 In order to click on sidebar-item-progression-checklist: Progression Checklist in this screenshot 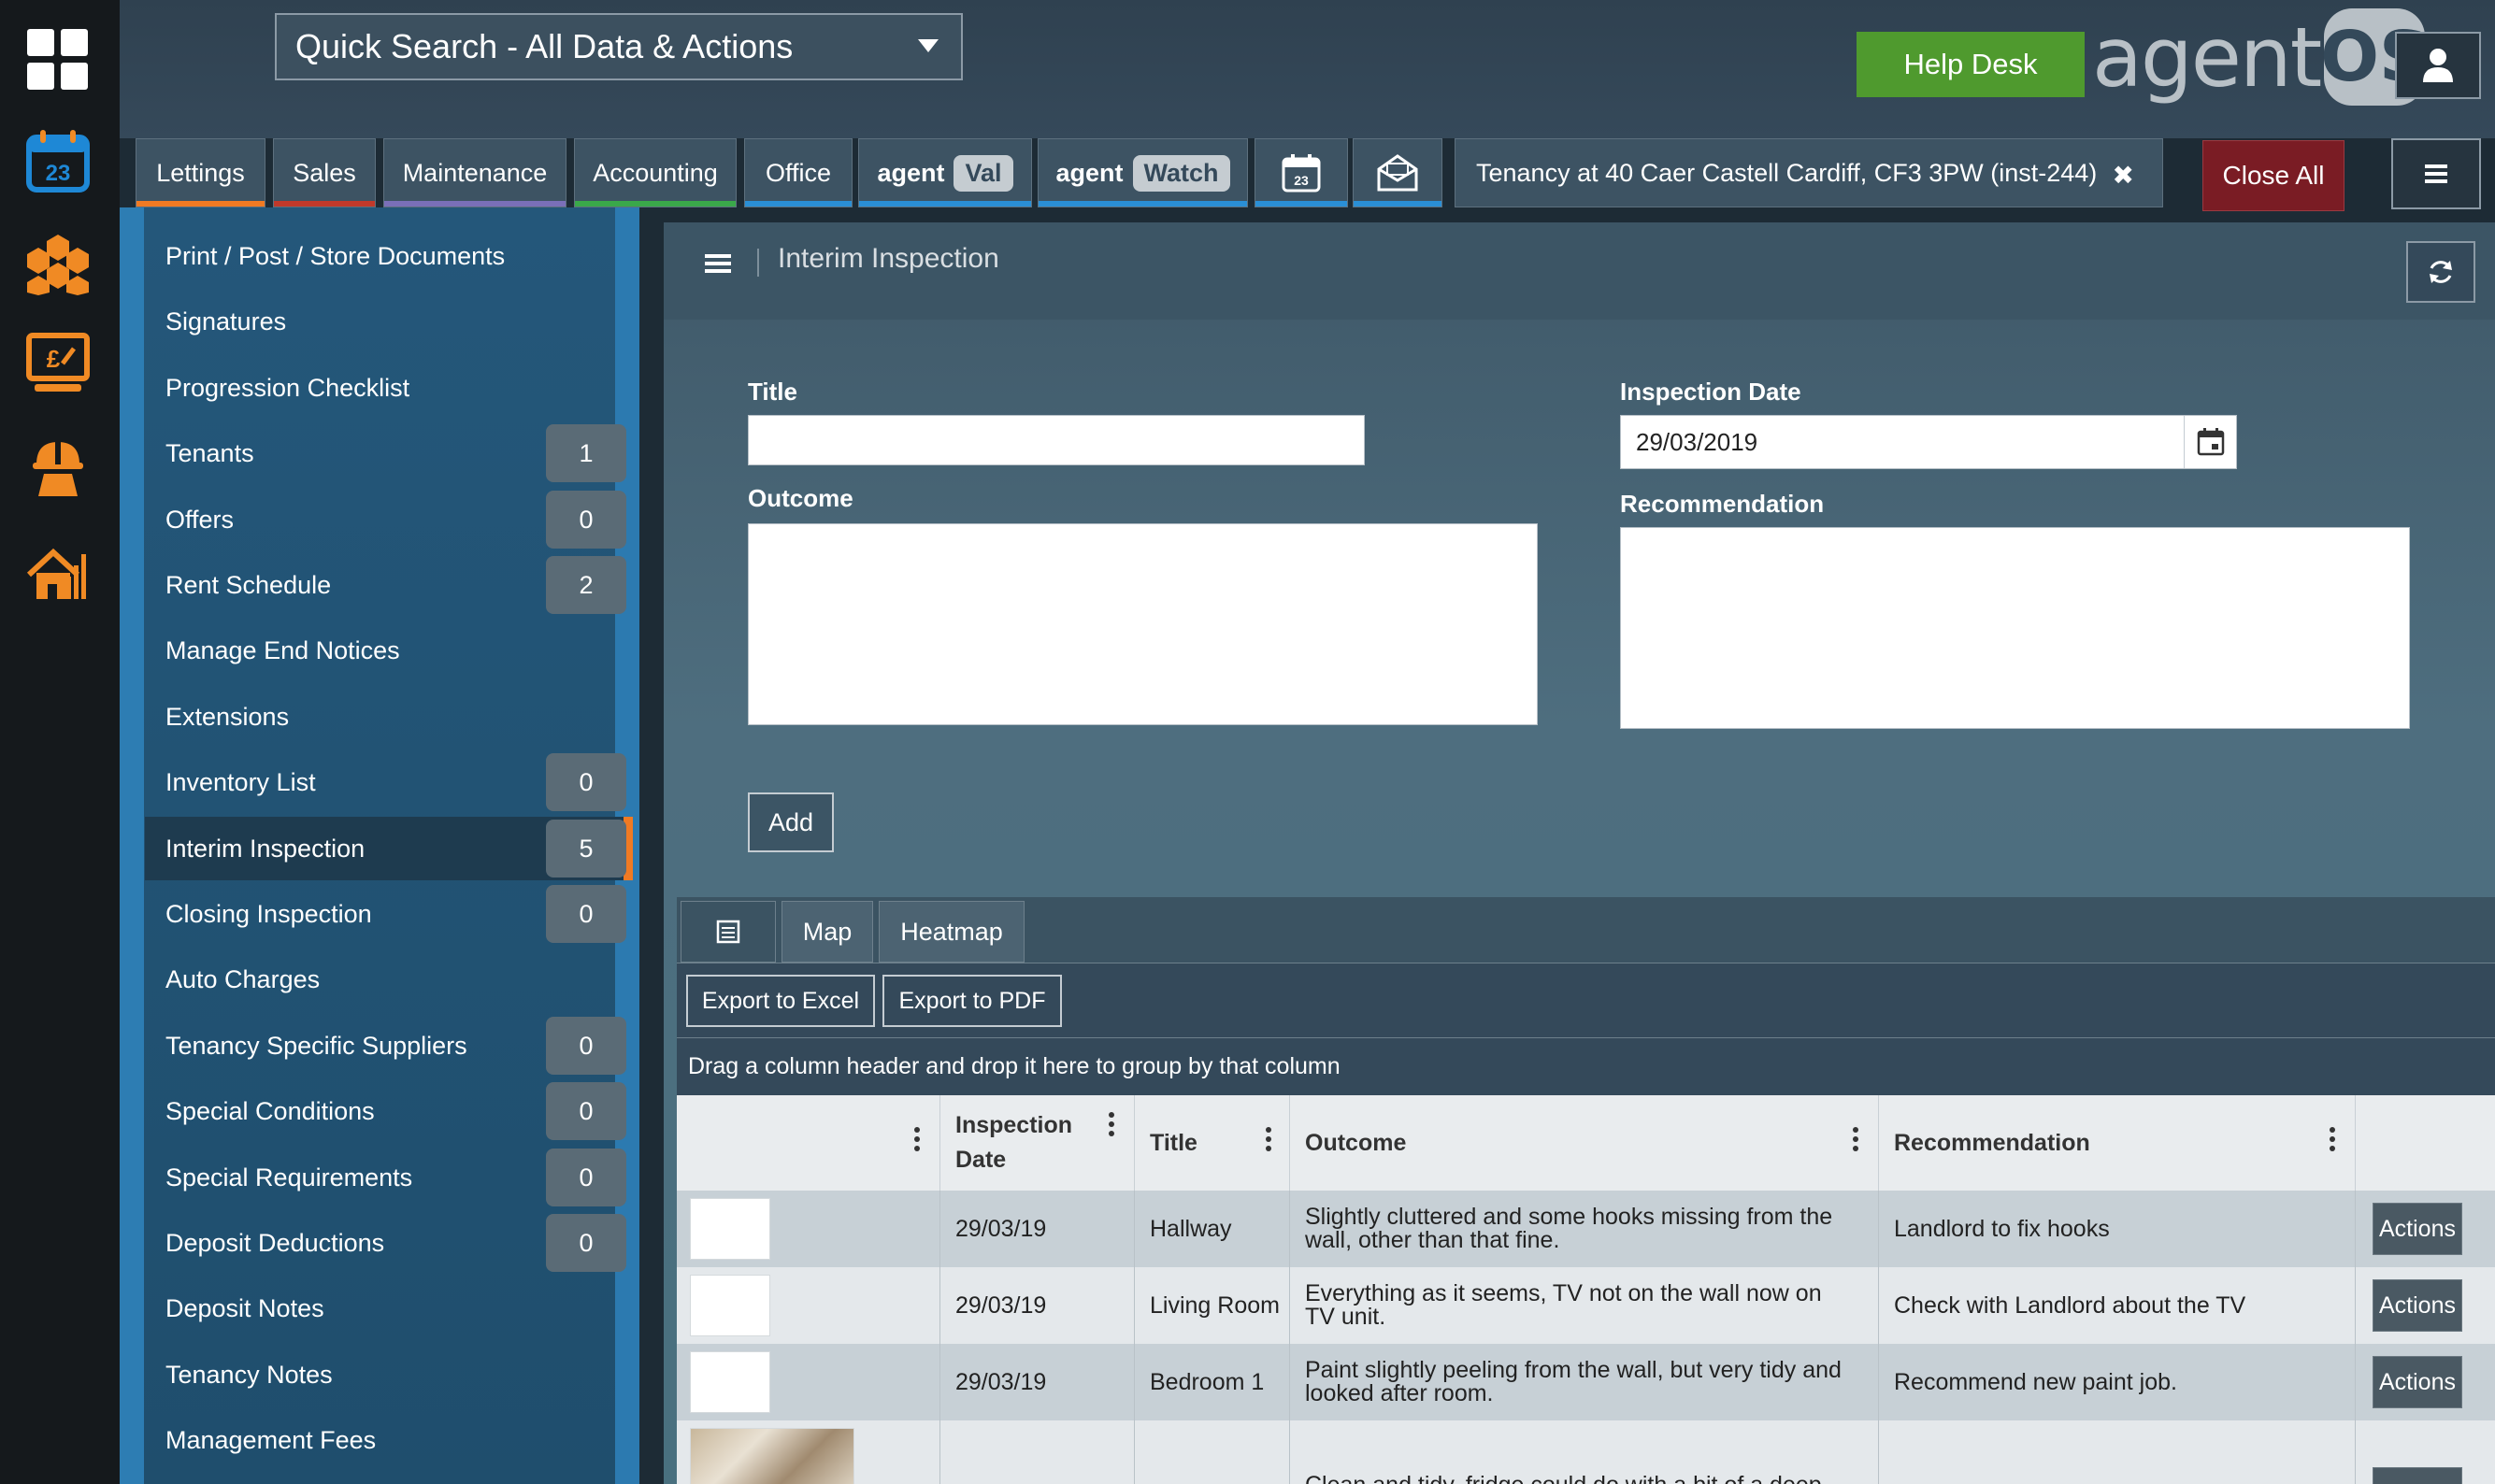, I will do `click(388, 388)`.